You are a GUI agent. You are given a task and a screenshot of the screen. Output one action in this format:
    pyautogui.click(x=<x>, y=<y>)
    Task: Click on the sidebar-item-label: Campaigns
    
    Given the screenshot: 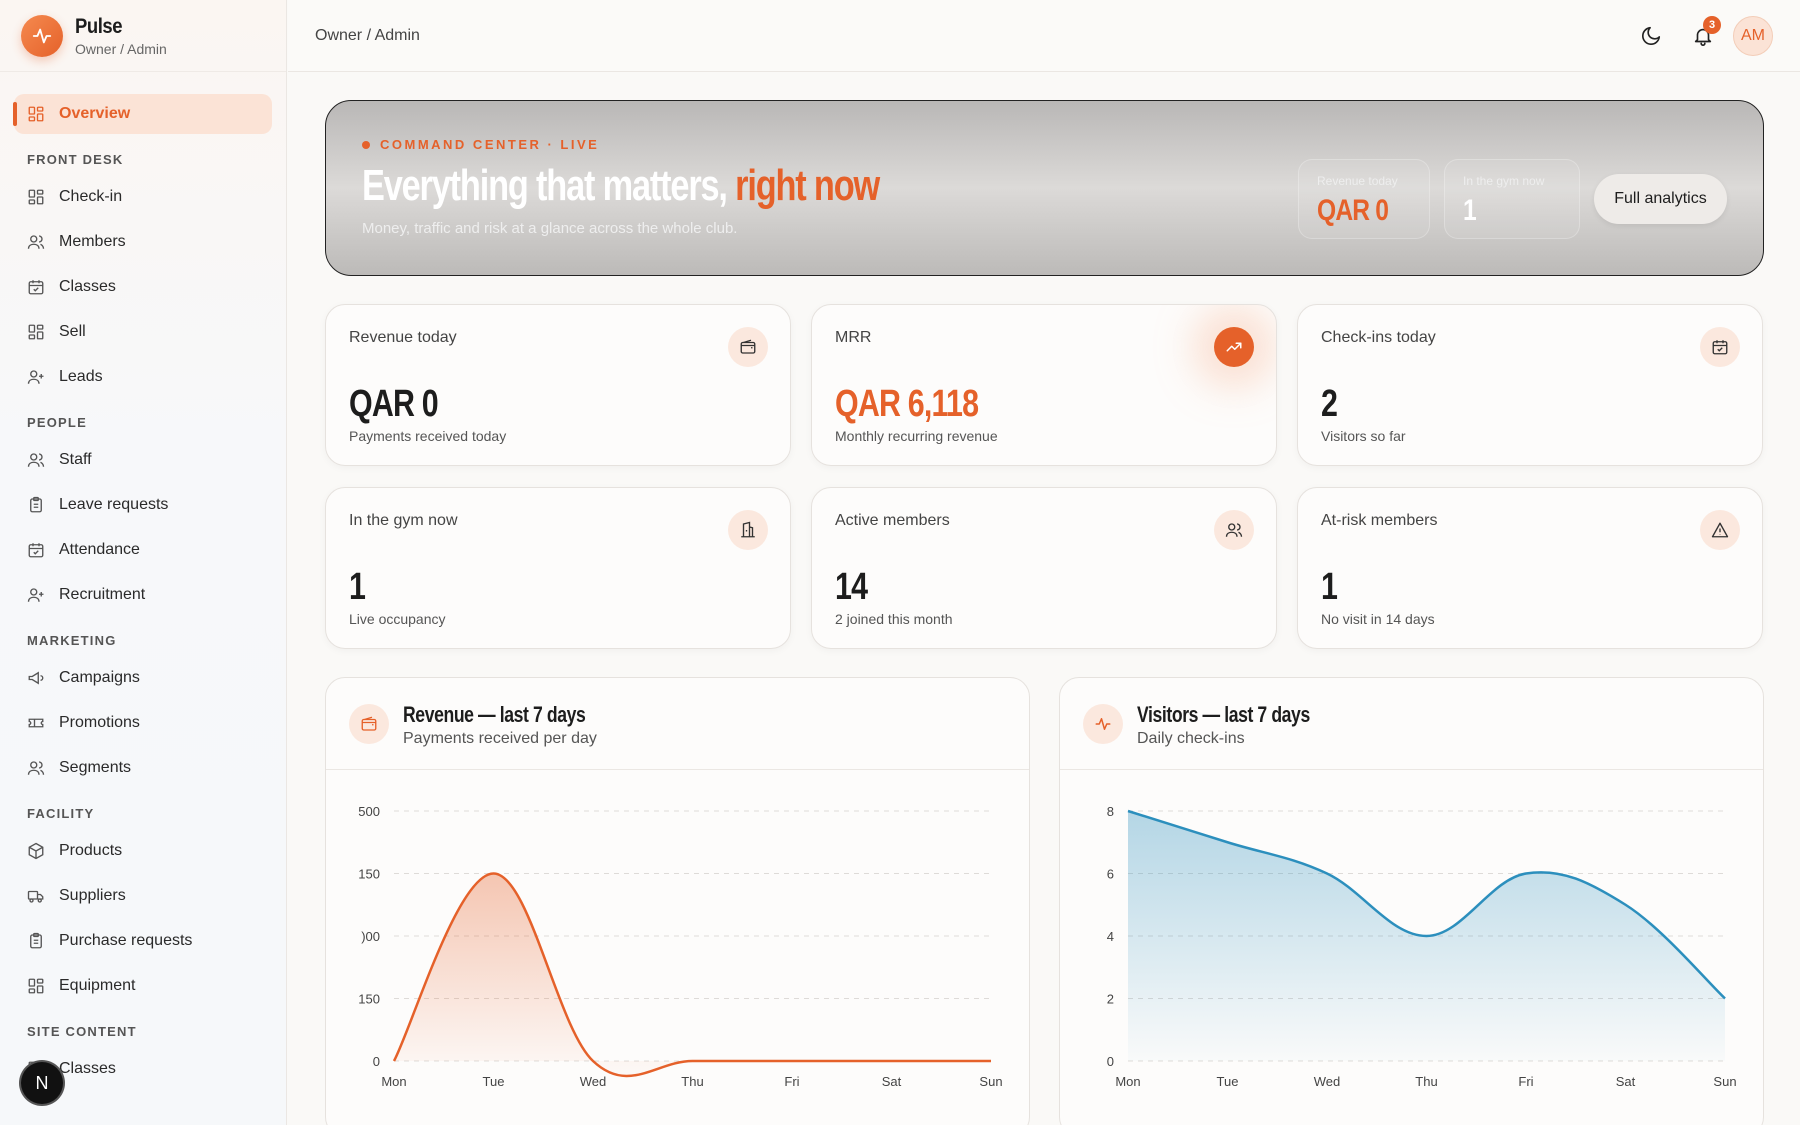 What is the action you would take?
    pyautogui.click(x=99, y=677)
    